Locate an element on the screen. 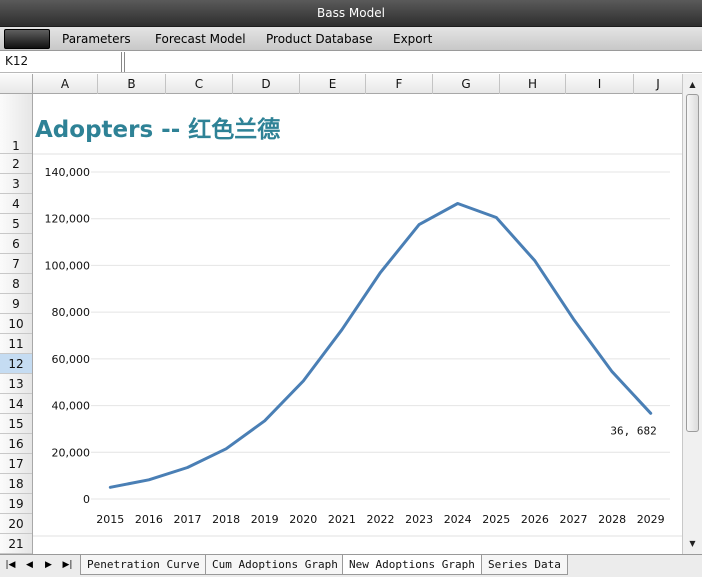 This screenshot has width=702, height=577. row-header-11: 11 is located at coordinates (16, 344).